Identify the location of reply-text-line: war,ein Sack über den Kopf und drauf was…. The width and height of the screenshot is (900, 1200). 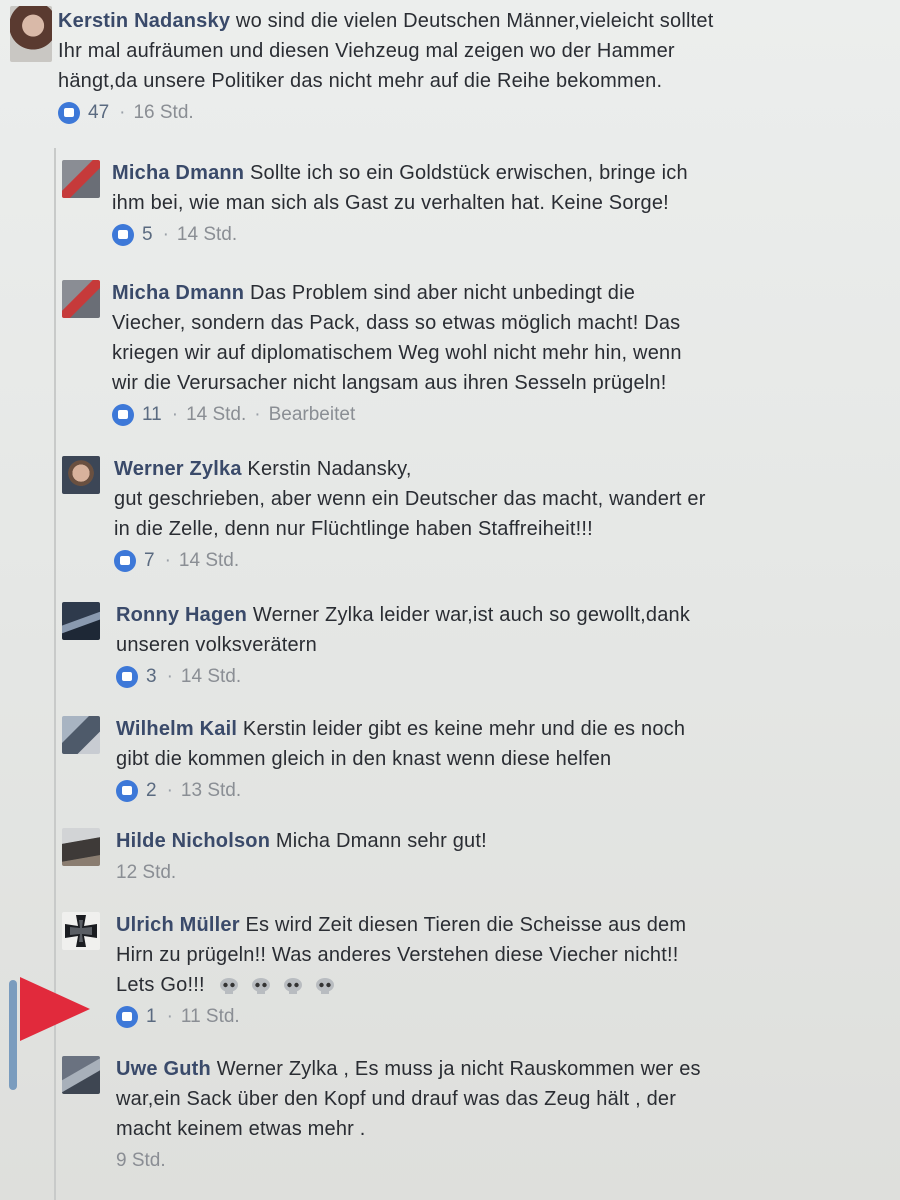
(396, 1099).